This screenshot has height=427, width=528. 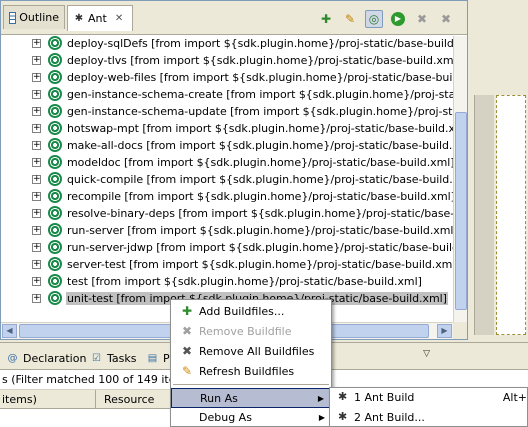 What do you see at coordinates (251, 371) in the screenshot?
I see `menu-item-refresh-buildfiles: ✎ Refresh Buildfiles` at bounding box center [251, 371].